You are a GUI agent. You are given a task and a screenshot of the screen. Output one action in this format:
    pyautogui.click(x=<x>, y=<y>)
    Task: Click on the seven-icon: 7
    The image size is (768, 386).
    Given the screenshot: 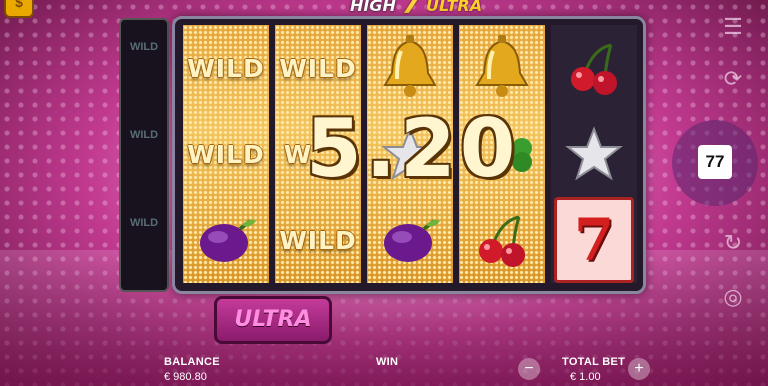 What is the action you would take?
    pyautogui.click(x=594, y=240)
    